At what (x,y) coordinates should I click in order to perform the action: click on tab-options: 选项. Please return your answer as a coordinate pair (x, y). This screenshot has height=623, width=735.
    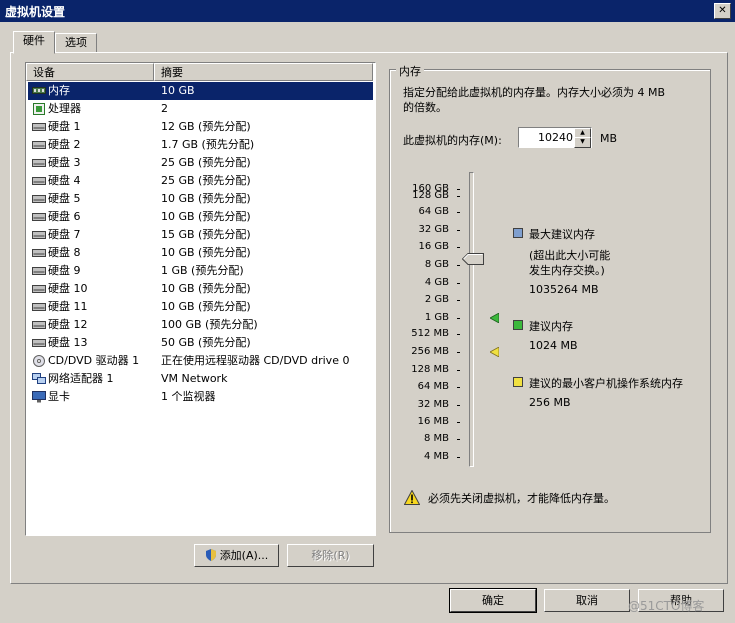
    Looking at the image, I should click on (76, 43).